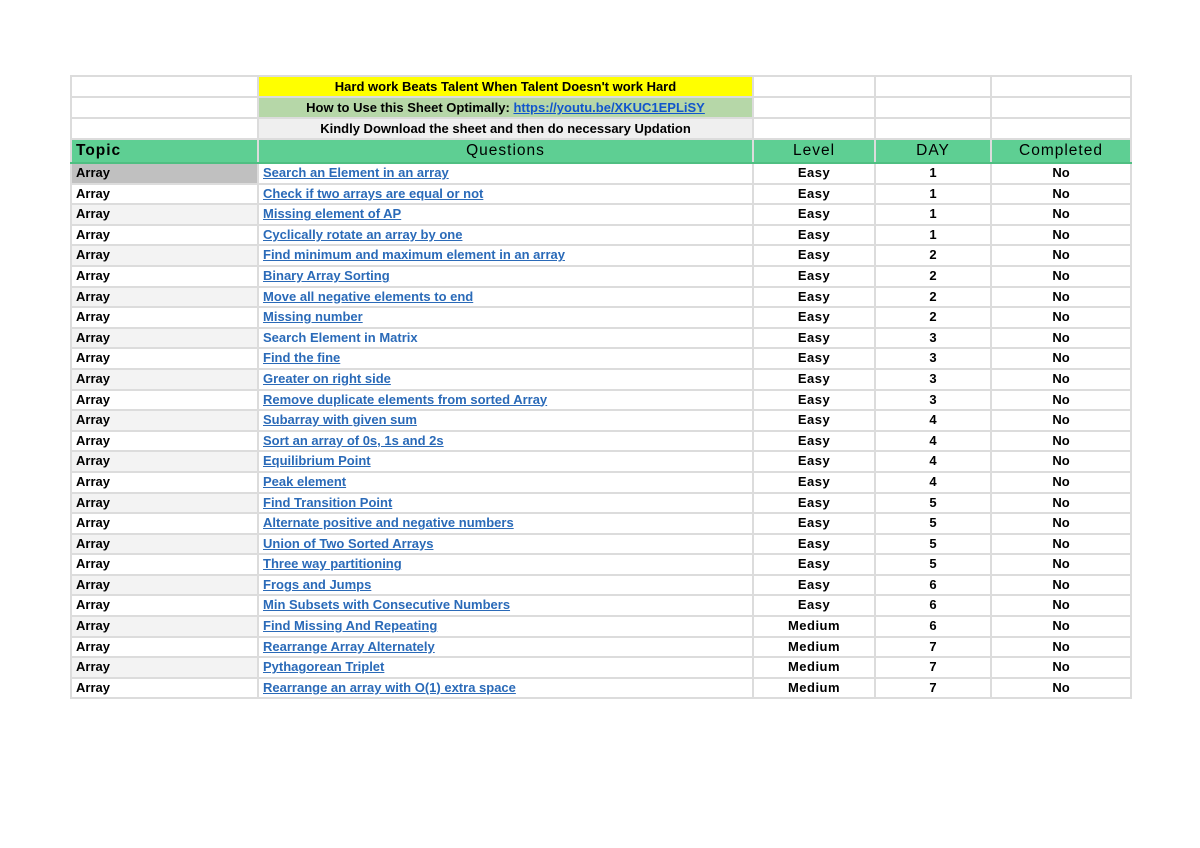  What do you see at coordinates (348, 543) in the screenshot?
I see `question-link: Union of Two Sorted Arrays` at bounding box center [348, 543].